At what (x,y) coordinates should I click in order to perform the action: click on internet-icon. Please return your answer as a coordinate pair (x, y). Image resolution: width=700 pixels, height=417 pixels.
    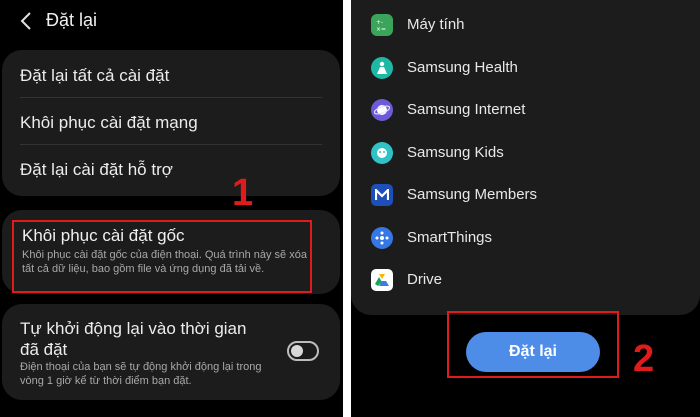
    Looking at the image, I should click on (382, 110).